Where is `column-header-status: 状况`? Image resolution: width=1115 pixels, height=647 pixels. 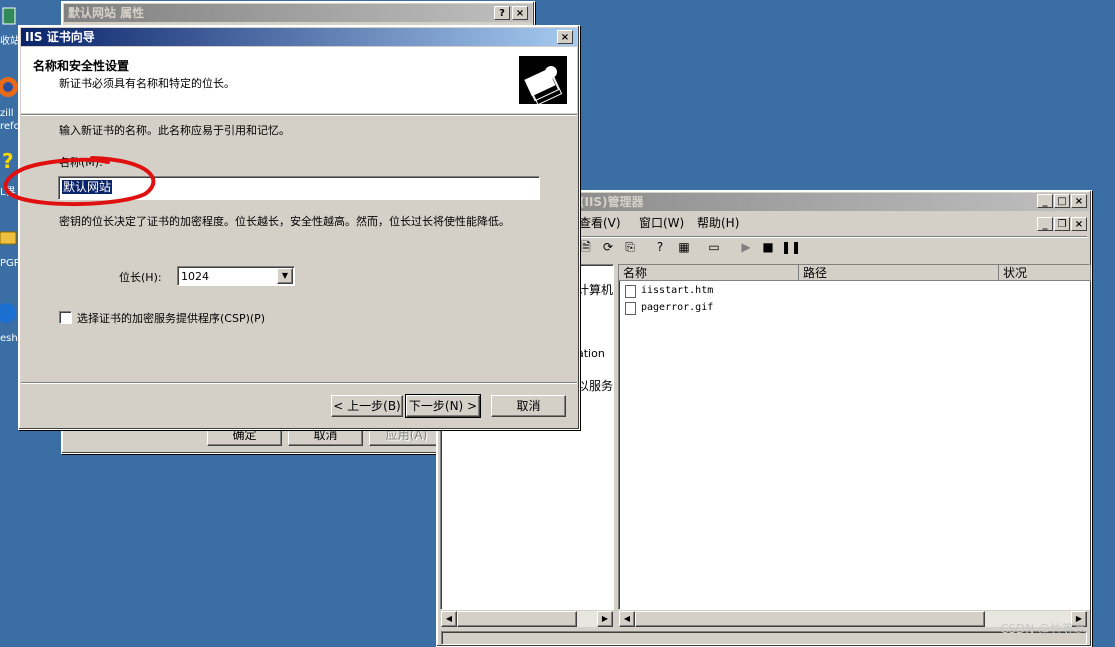 column-header-status: 状况 is located at coordinates (1045, 273).